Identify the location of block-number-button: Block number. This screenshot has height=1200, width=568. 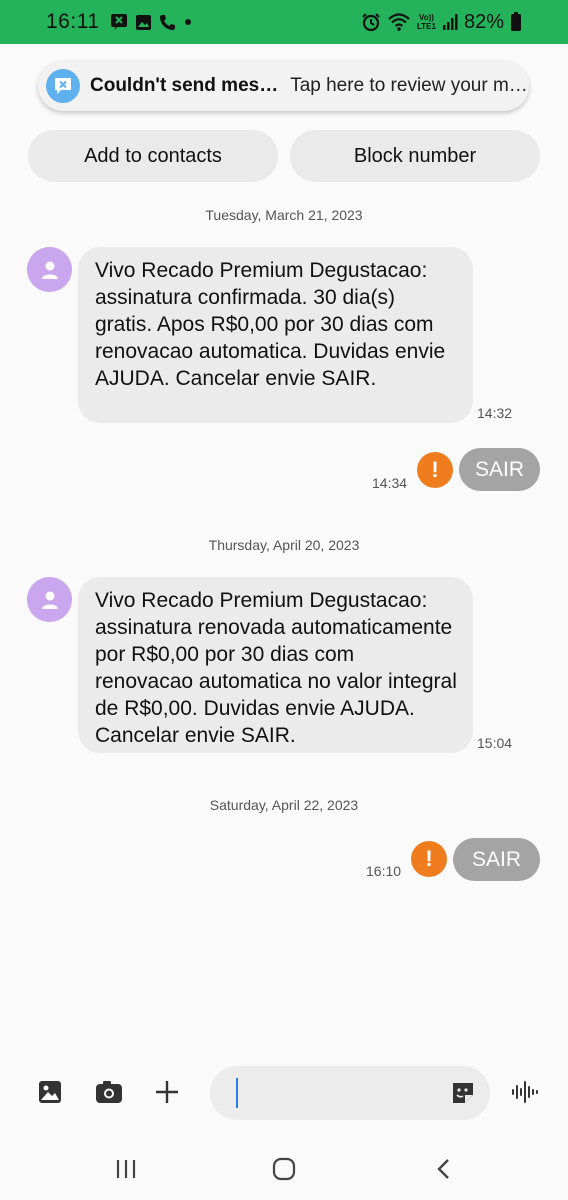
(415, 156).